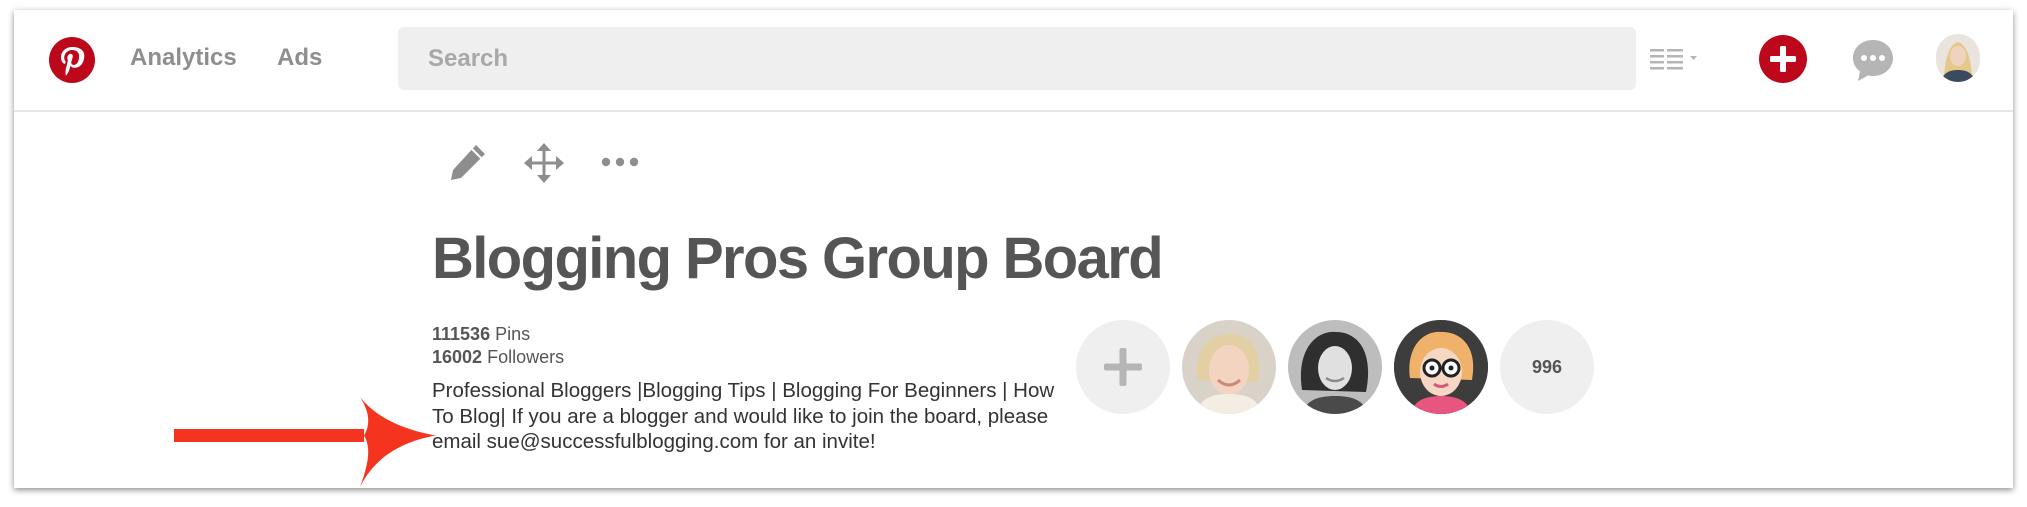 This screenshot has width=2027, height=507. What do you see at coordinates (461, 334) in the screenshot?
I see `pins-count: 111536` at bounding box center [461, 334].